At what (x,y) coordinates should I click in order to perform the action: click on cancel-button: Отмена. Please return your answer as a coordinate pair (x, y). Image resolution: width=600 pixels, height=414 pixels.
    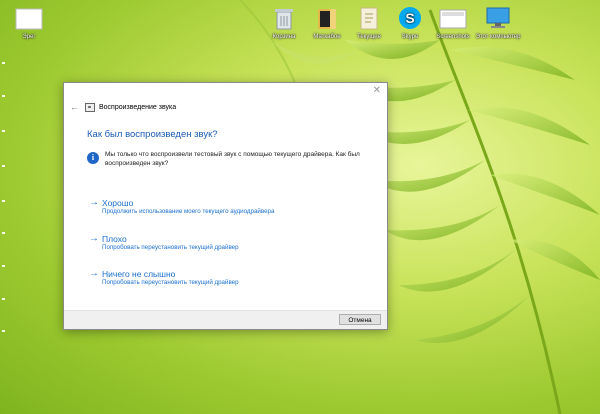
    Looking at the image, I should click on (360, 319).